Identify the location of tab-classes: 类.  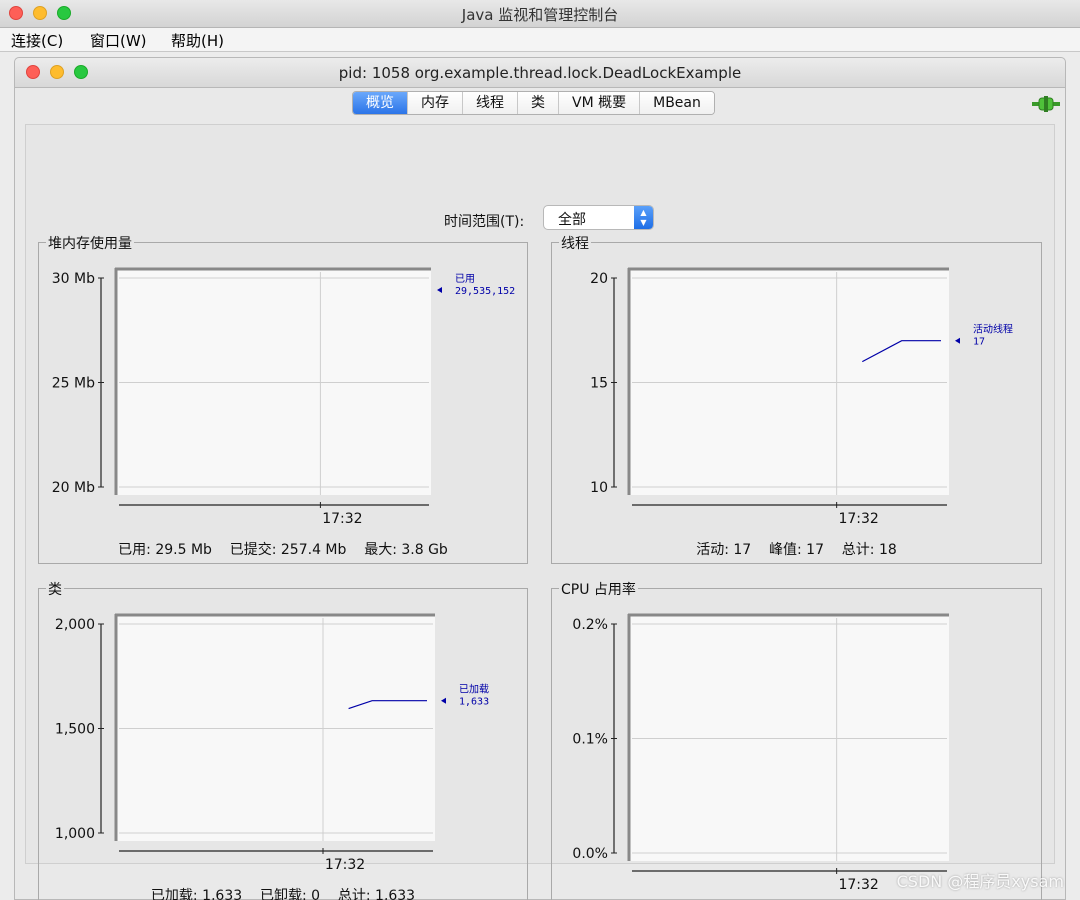
(538, 103).